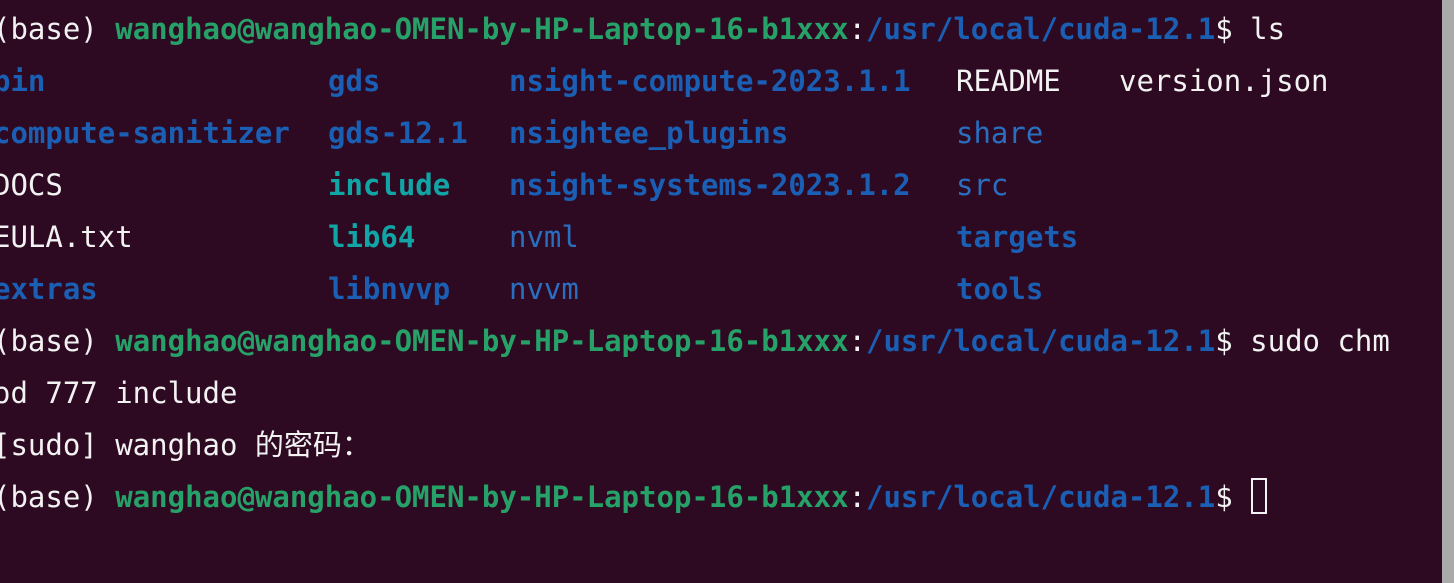 The height and width of the screenshot is (583, 1454). What do you see at coordinates (66, 237) in the screenshot?
I see `ls-entry-eula-txt: EULA.txt` at bounding box center [66, 237].